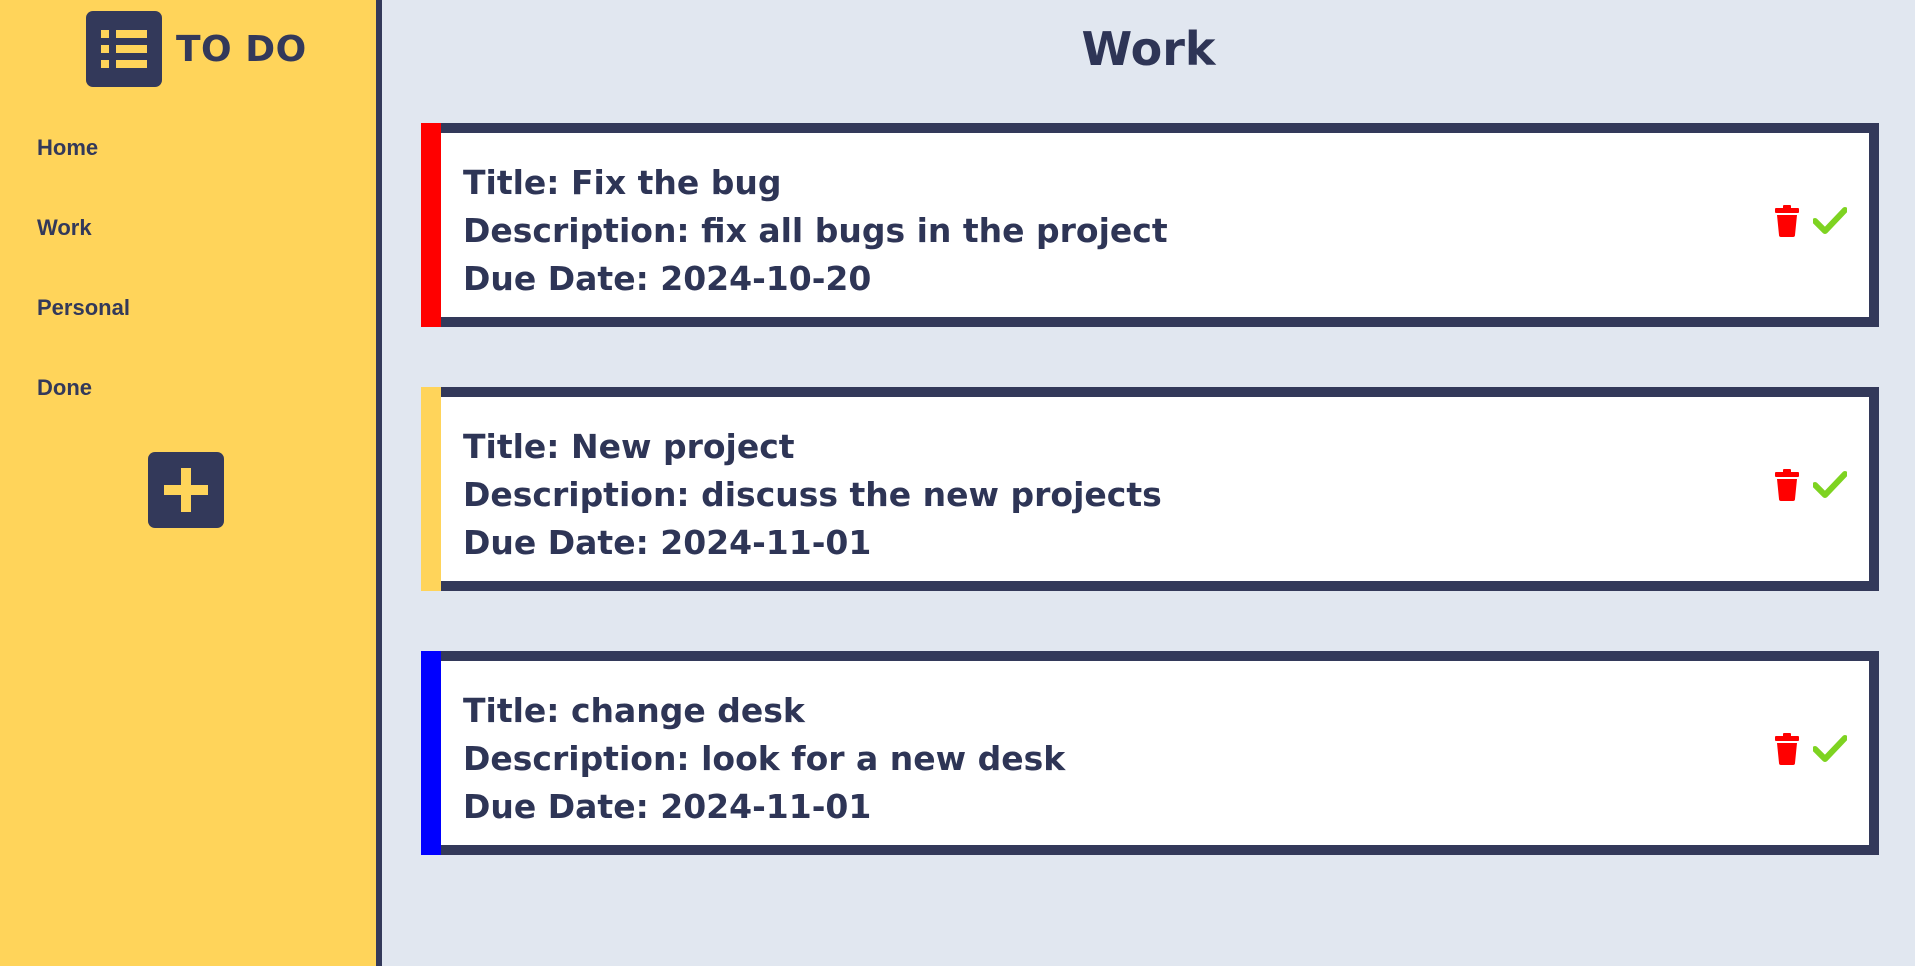  I want to click on sidebar-item-personal: Personal, so click(83, 330).